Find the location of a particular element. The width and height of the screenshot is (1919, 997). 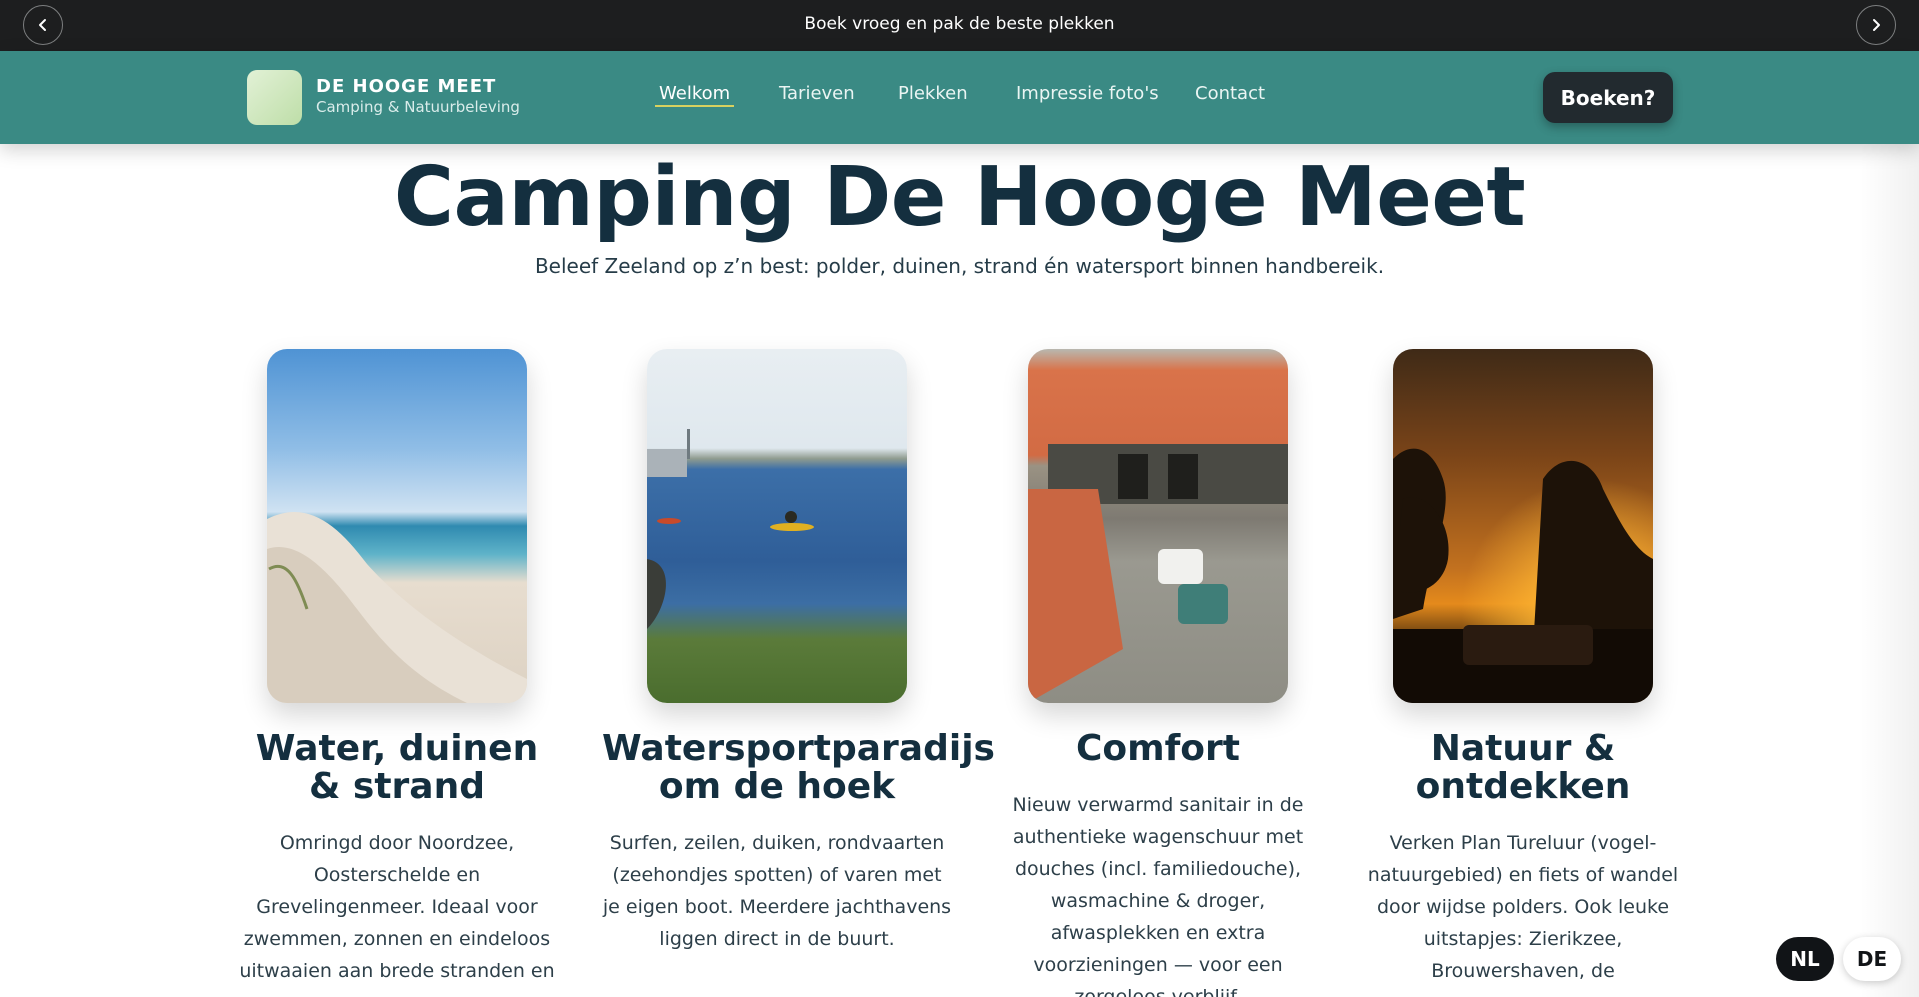

sunset-trees-illustration is located at coordinates (1523, 575).